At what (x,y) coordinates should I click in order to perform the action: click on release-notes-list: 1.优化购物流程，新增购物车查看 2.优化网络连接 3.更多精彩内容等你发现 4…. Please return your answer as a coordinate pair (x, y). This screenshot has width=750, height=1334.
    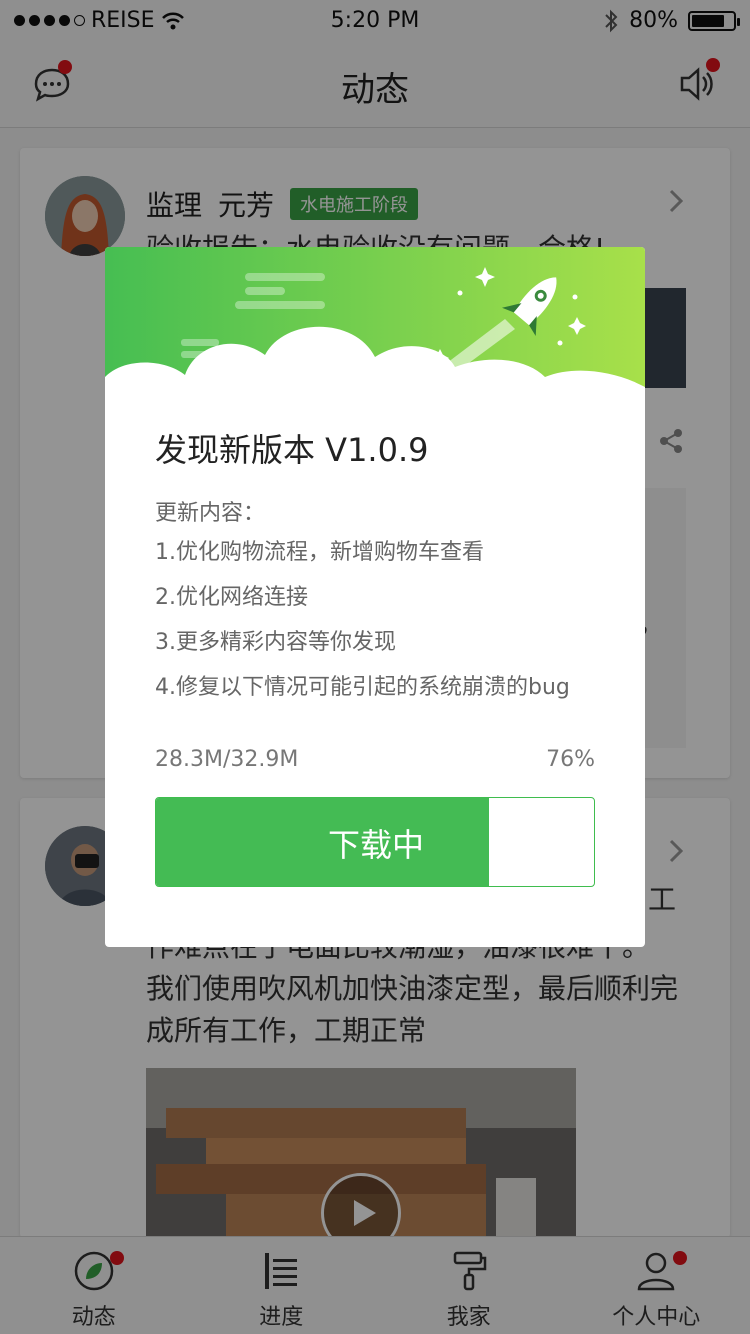
    Looking at the image, I should click on (385, 627).